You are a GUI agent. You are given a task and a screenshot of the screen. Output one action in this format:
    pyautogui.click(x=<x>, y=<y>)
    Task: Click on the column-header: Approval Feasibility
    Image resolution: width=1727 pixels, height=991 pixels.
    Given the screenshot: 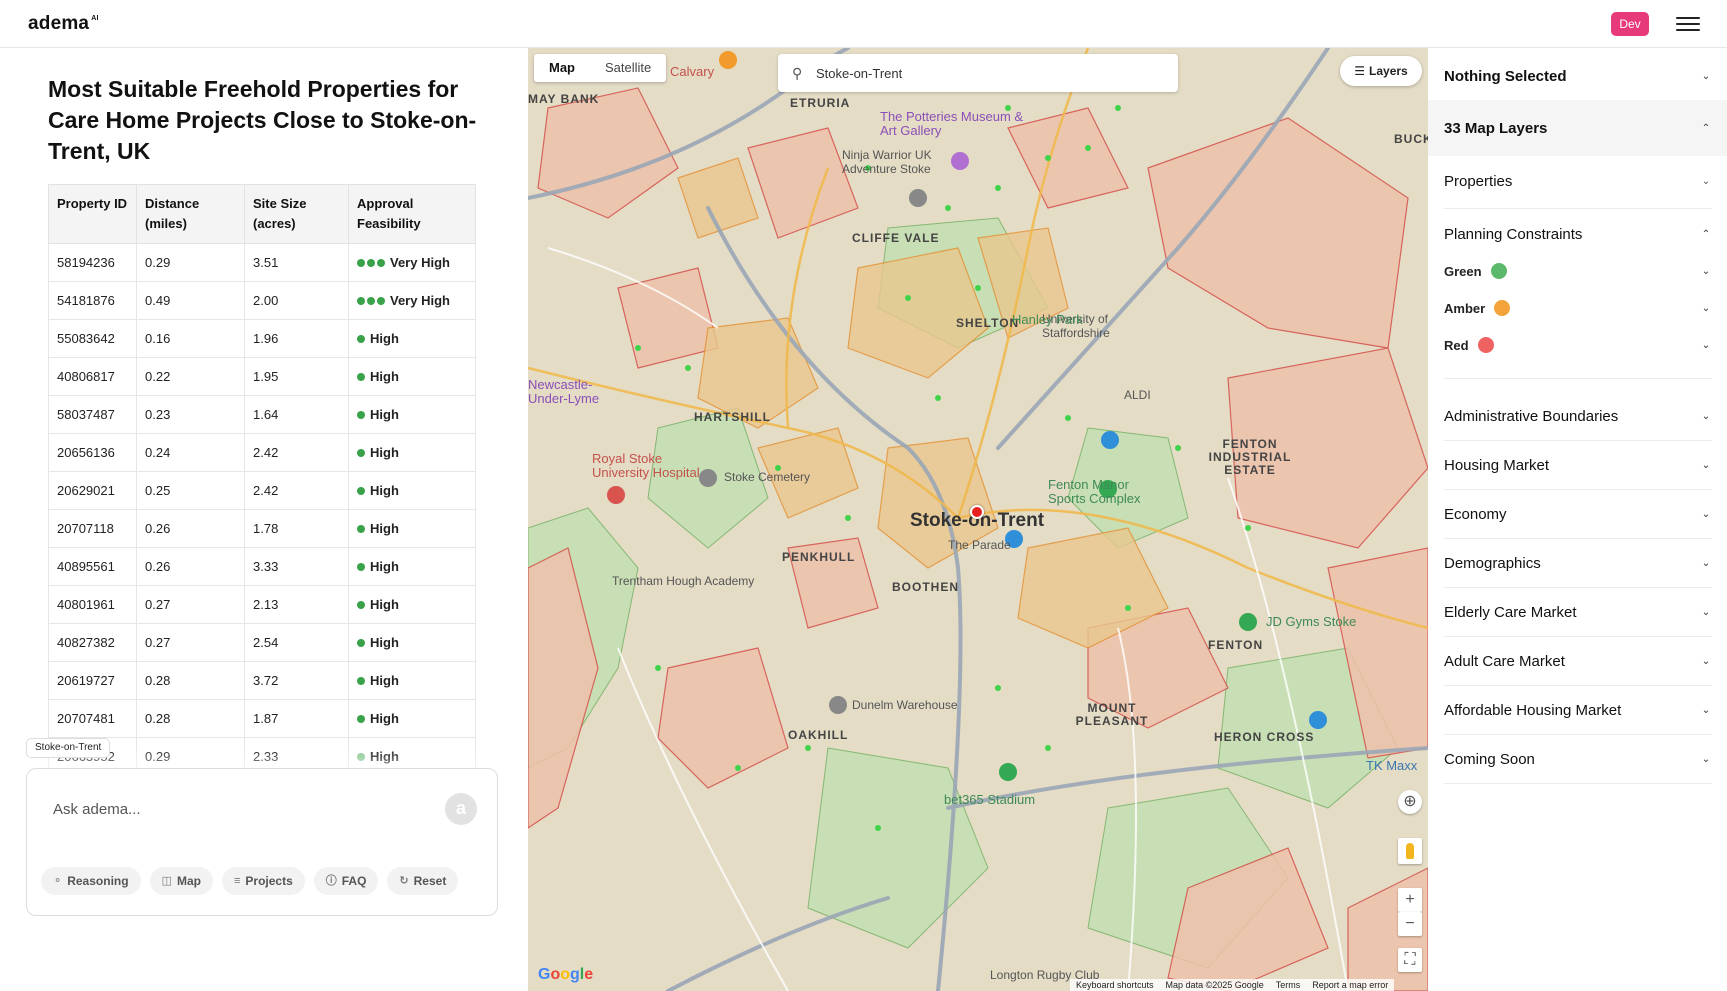 What is the action you would take?
    pyautogui.click(x=412, y=214)
    